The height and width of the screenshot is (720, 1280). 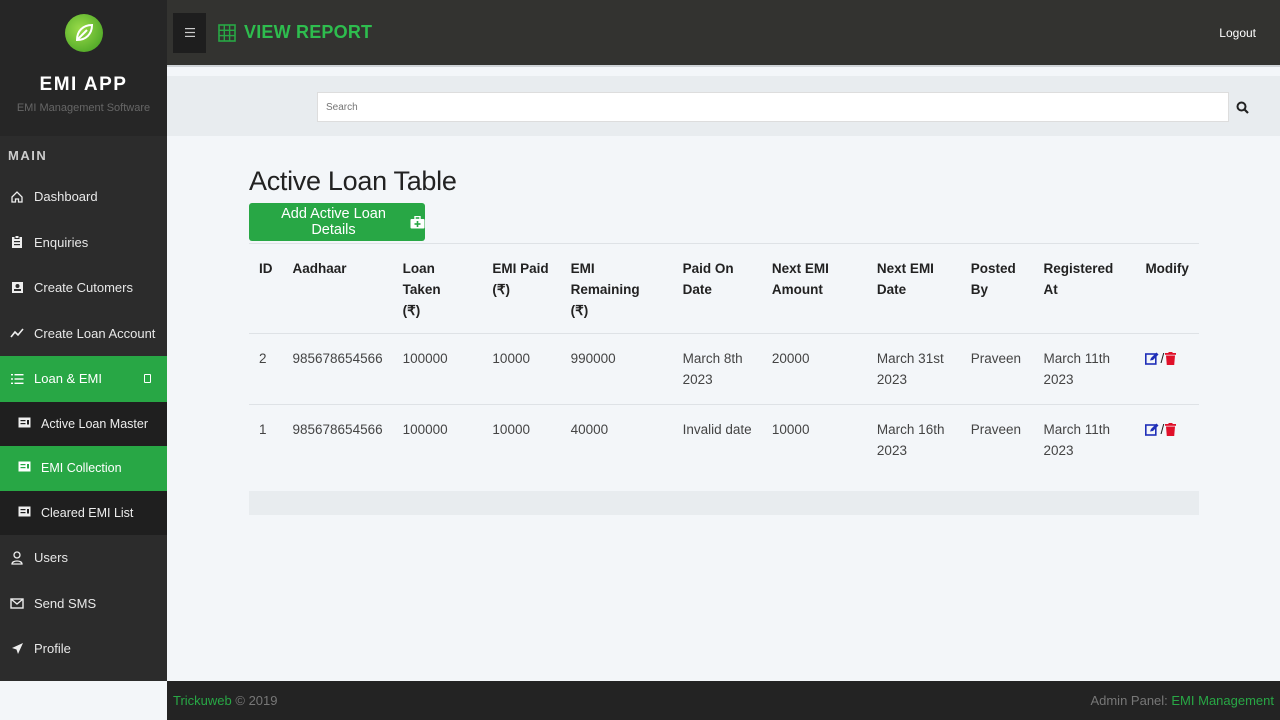 I want to click on cell-paid-on-date: Invalid date, so click(x=717, y=439).